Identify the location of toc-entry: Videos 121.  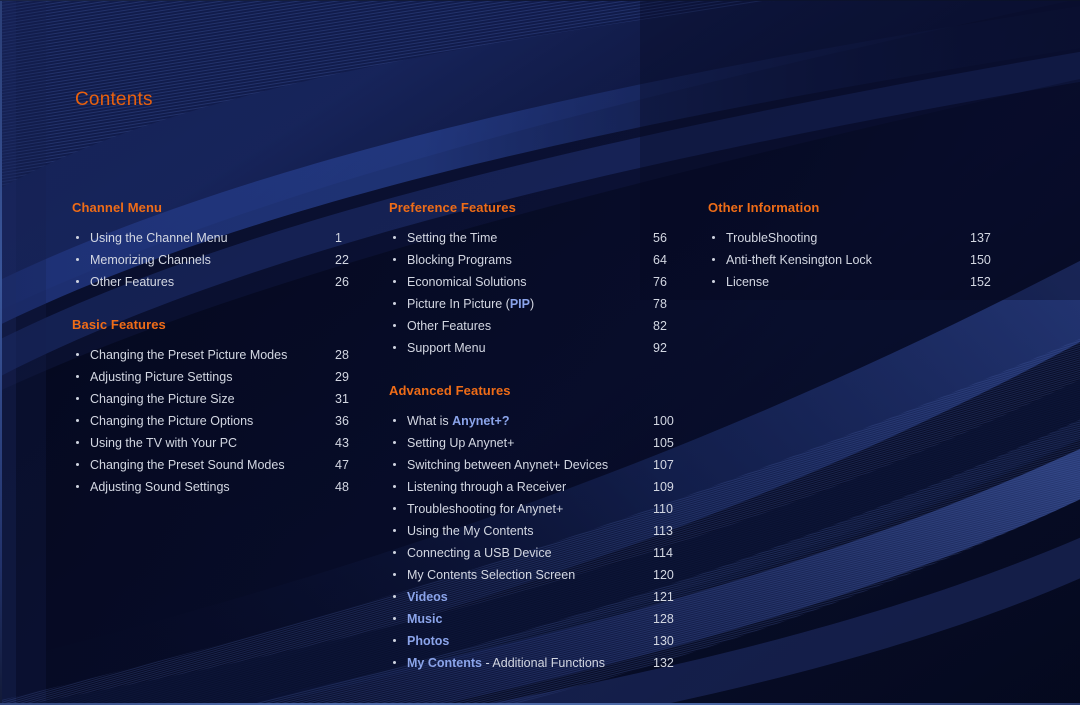
(539, 597).